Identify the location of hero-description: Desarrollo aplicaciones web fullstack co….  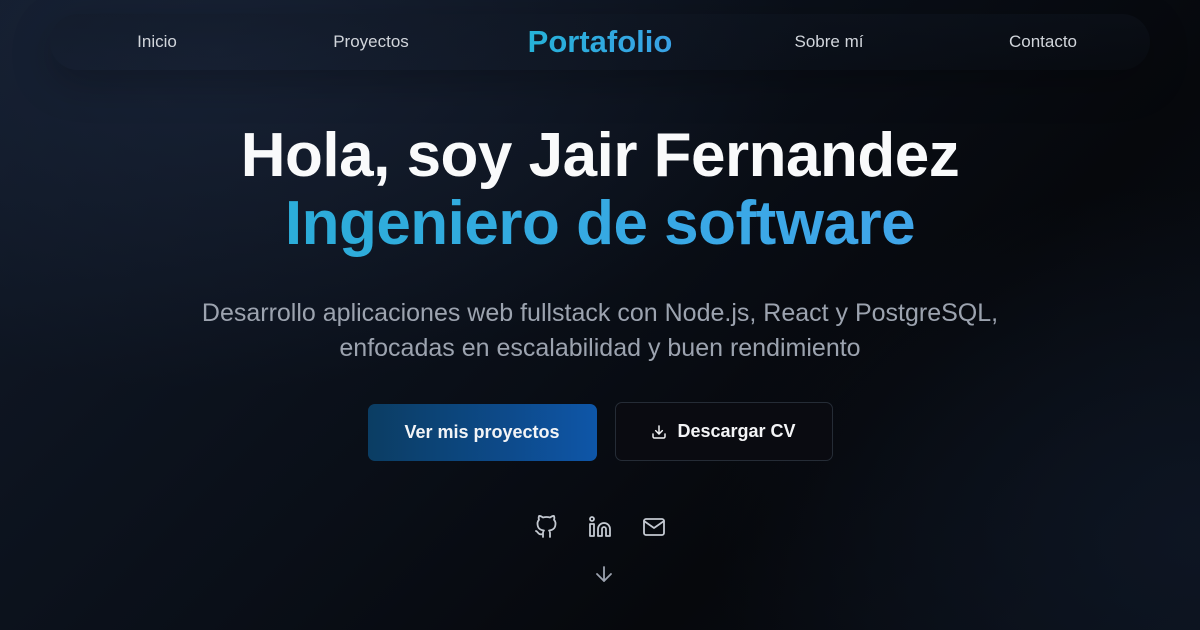
(600, 330).